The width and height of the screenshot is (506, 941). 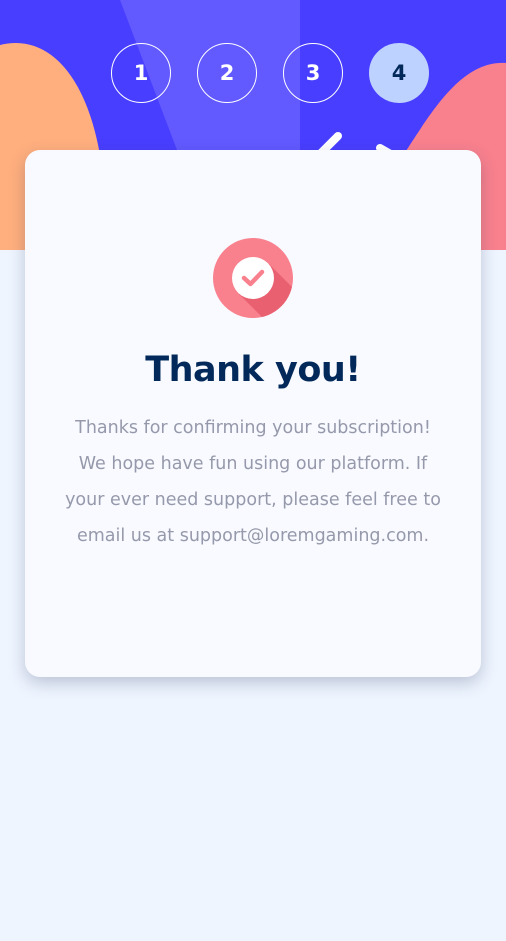 I want to click on step-2: 2, so click(x=227, y=73).